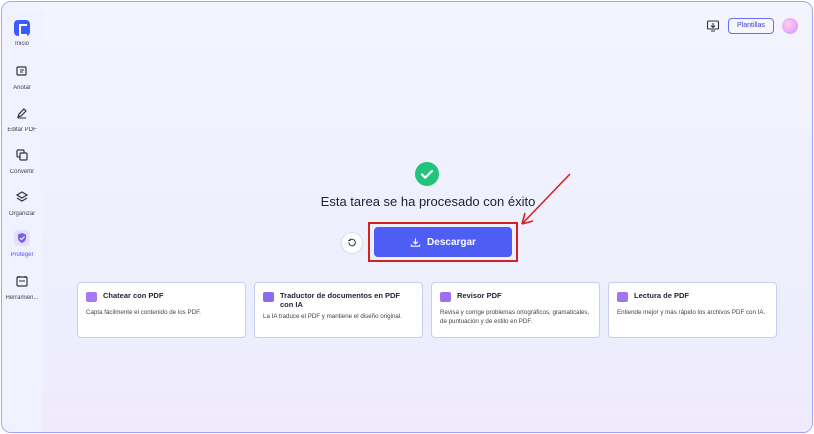  What do you see at coordinates (622, 297) in the screenshot?
I see `reader-icon` at bounding box center [622, 297].